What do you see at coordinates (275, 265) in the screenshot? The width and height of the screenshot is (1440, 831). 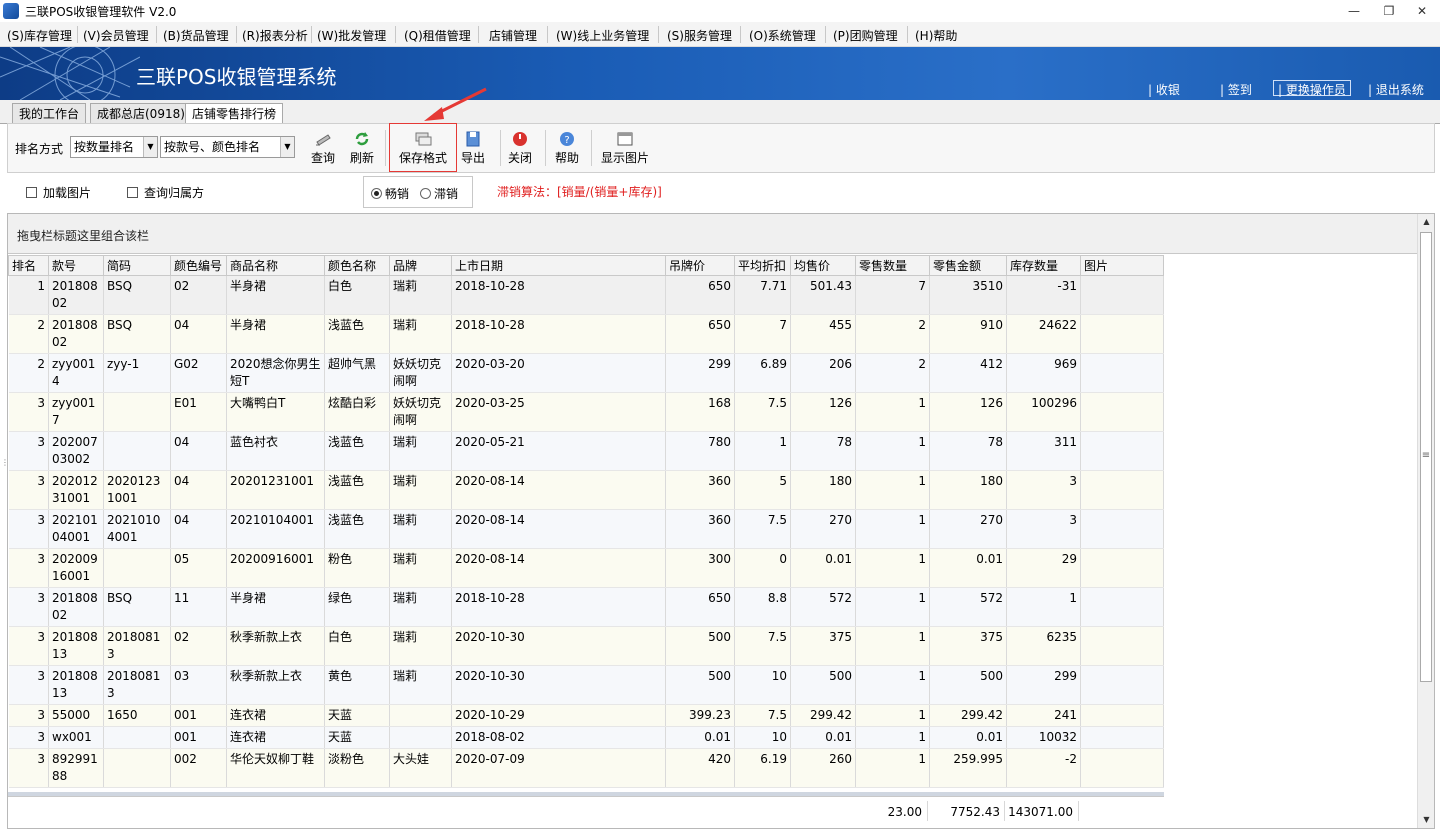 I see `column-header: 商品名称` at bounding box center [275, 265].